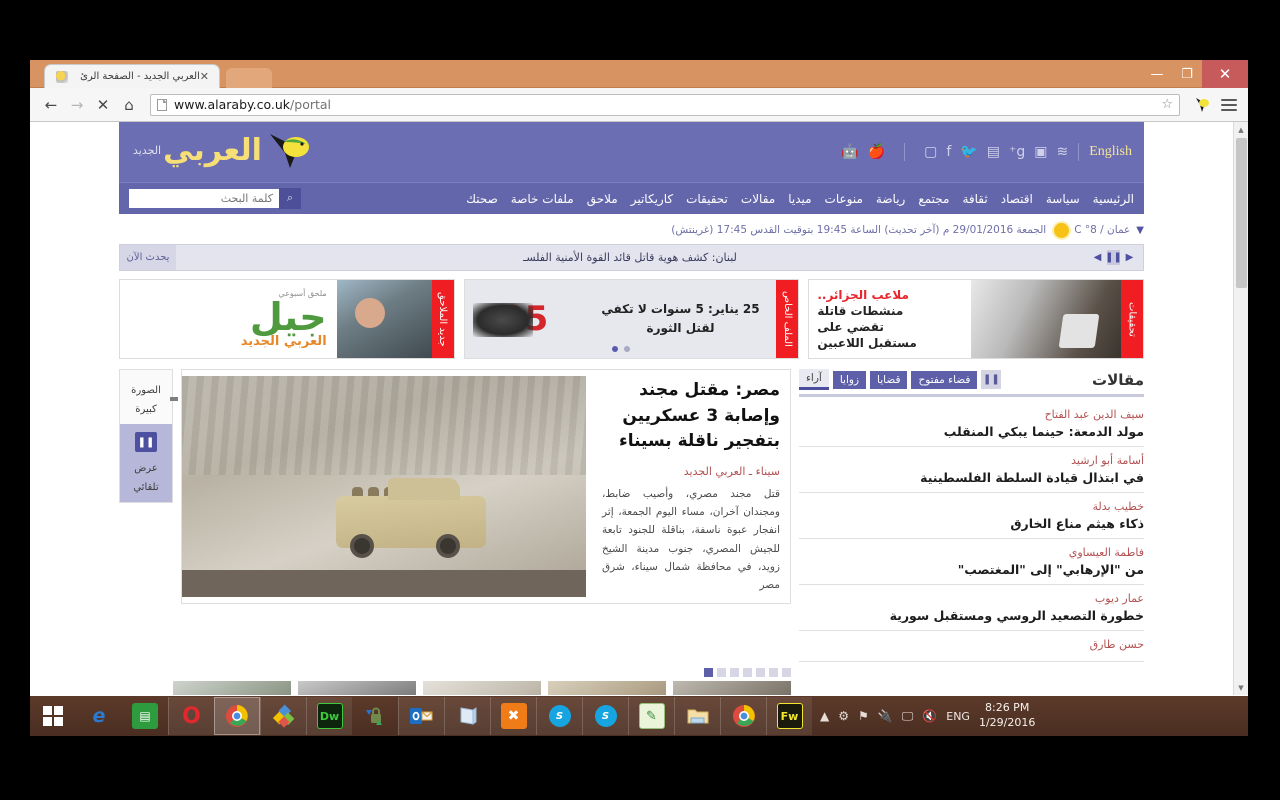  I want to click on taskbar-color-app, so click(283, 716).